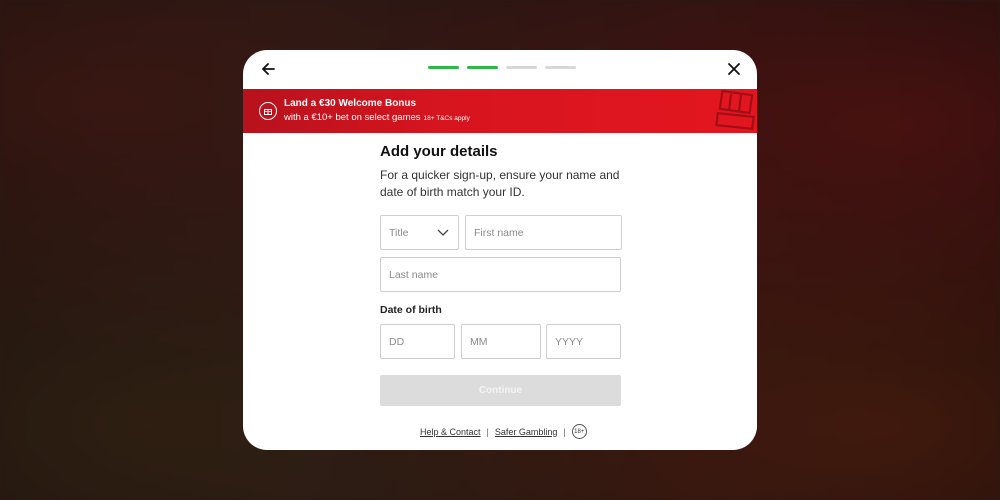 This screenshot has width=1000, height=500. What do you see at coordinates (450, 432) in the screenshot?
I see `help-contact-link: Help & Contact` at bounding box center [450, 432].